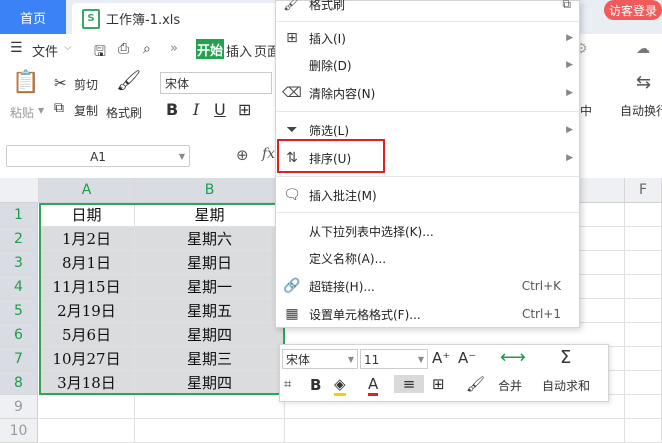 The image size is (662, 443). What do you see at coordinates (19, 215) in the screenshot?
I see `row-header: 1` at bounding box center [19, 215].